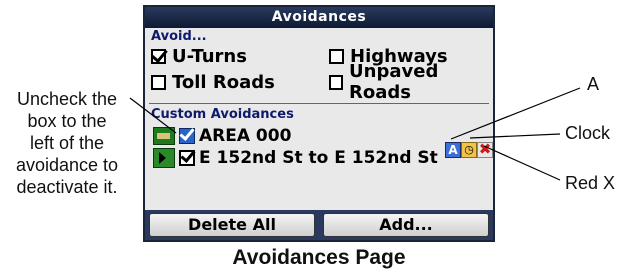 This screenshot has width=626, height=273. Describe the element at coordinates (522, 163) in the screenshot. I see `red-x-leader-line` at that location.